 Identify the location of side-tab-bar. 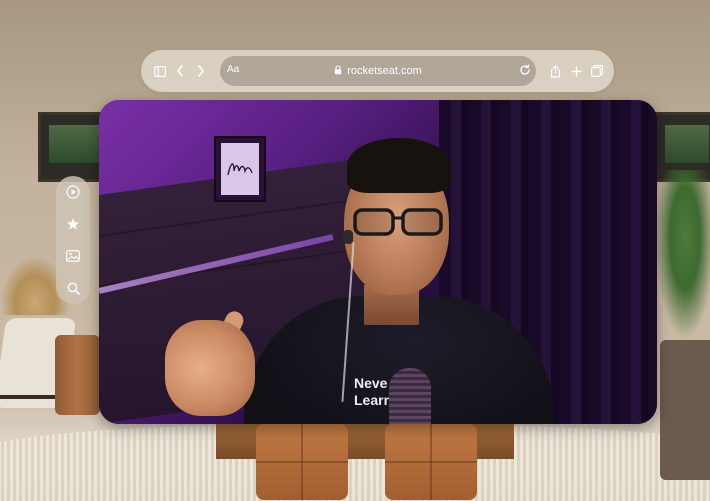
(73, 240).